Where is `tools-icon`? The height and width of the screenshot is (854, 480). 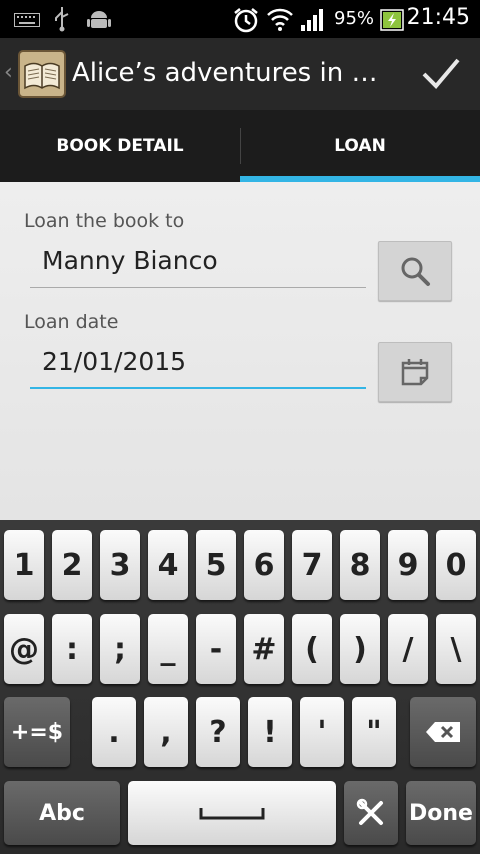 tools-icon is located at coordinates (369, 811).